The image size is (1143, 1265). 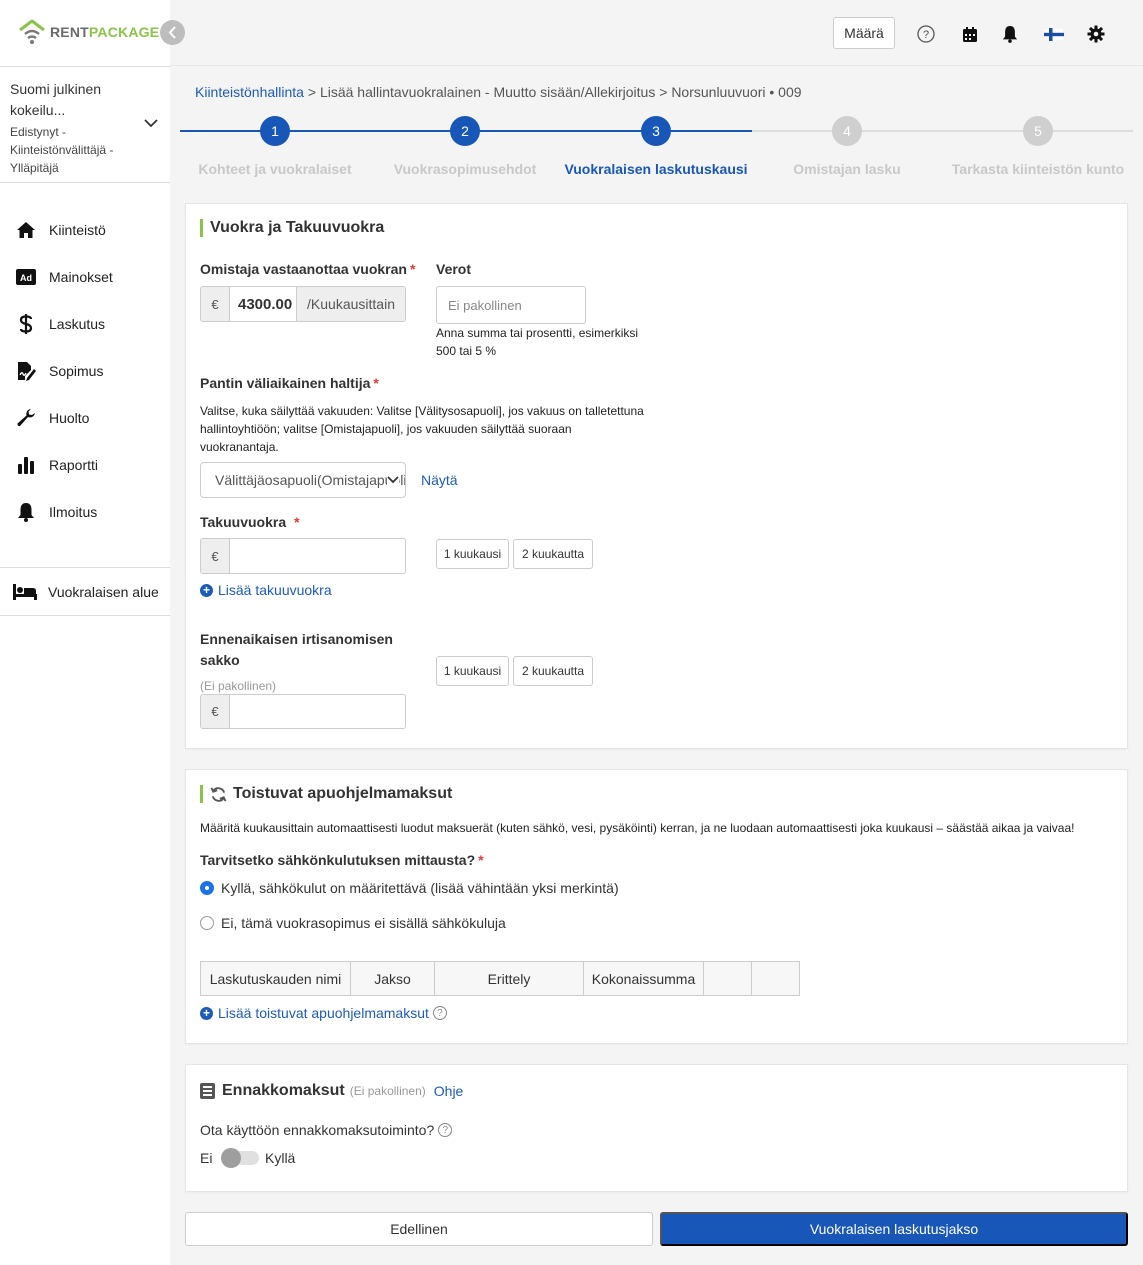 What do you see at coordinates (85, 229) in the screenshot?
I see `nav-item-kiinteisto: Kiinteistö` at bounding box center [85, 229].